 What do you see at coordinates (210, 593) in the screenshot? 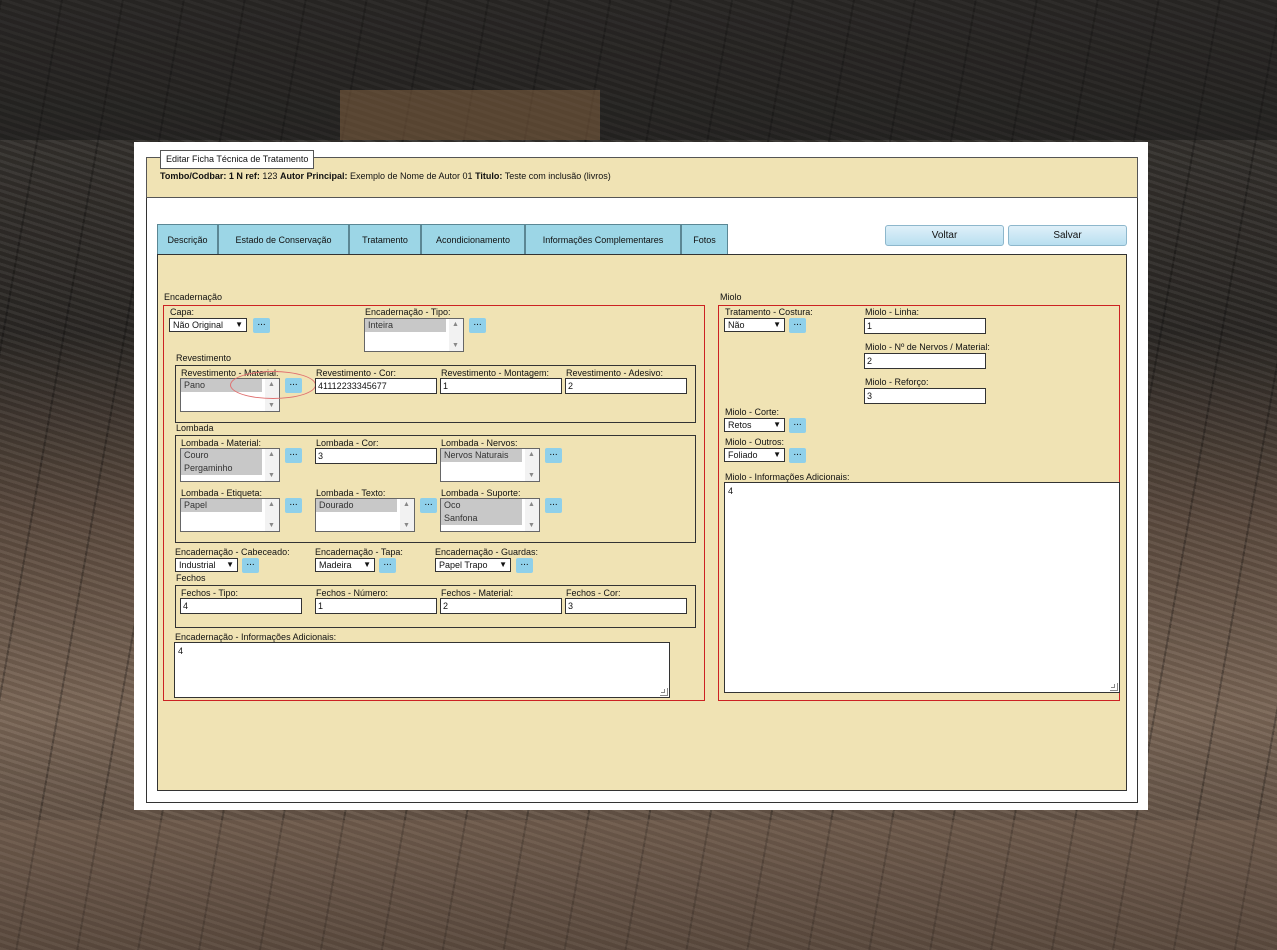
I see `fechos-tipo-label: Fechos - Tipo:` at bounding box center [210, 593].